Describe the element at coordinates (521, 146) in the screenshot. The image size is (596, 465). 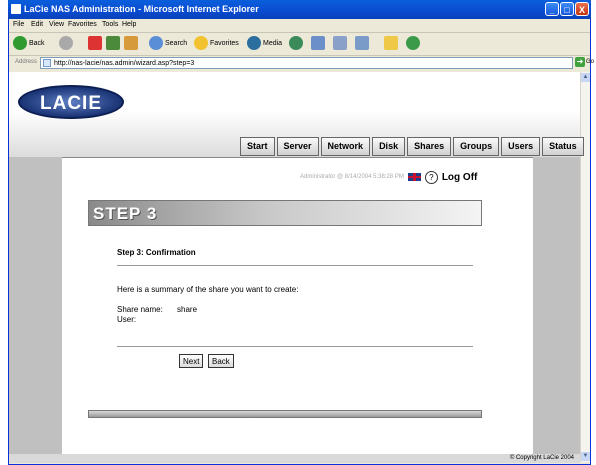
I see `tab-users: Users` at that location.